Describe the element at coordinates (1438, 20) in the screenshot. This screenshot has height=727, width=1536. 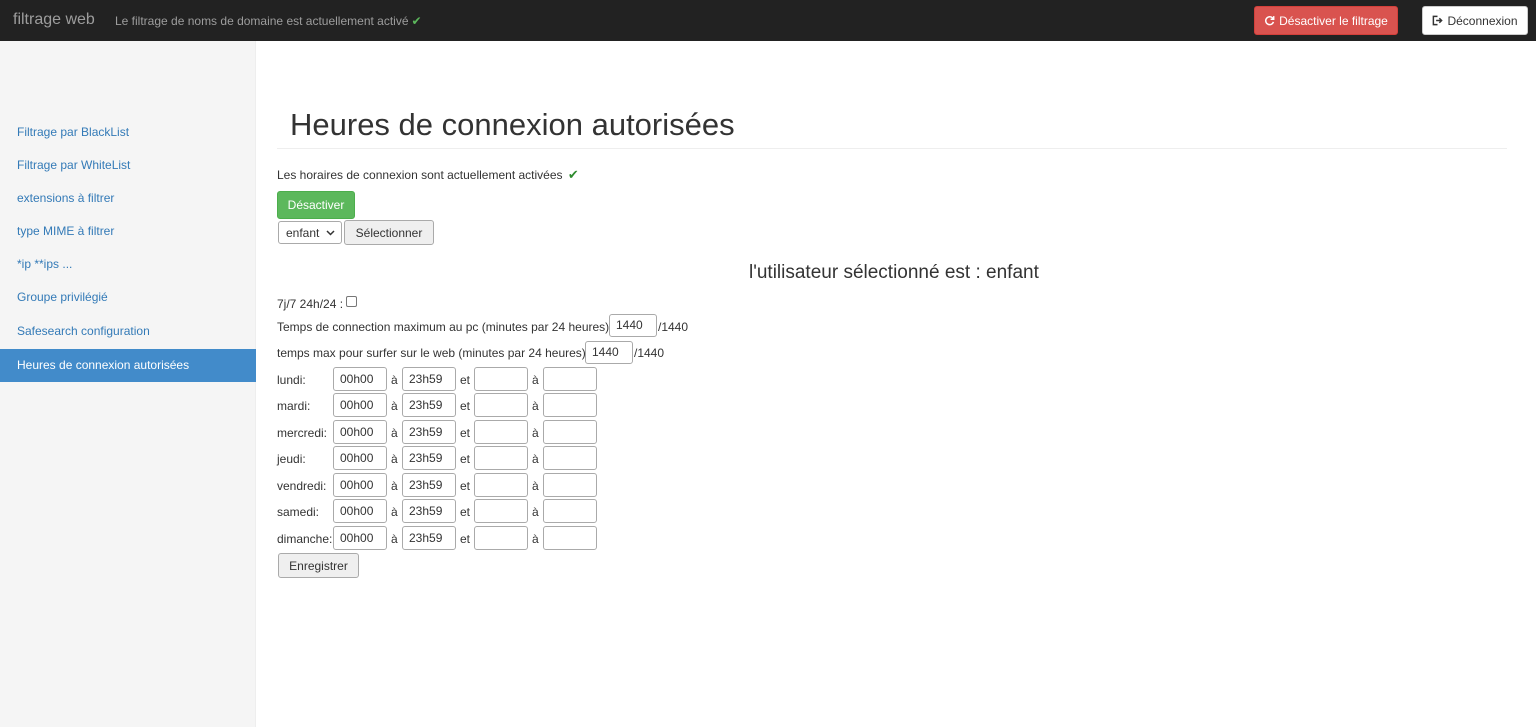
I see `sign-out-icon` at that location.